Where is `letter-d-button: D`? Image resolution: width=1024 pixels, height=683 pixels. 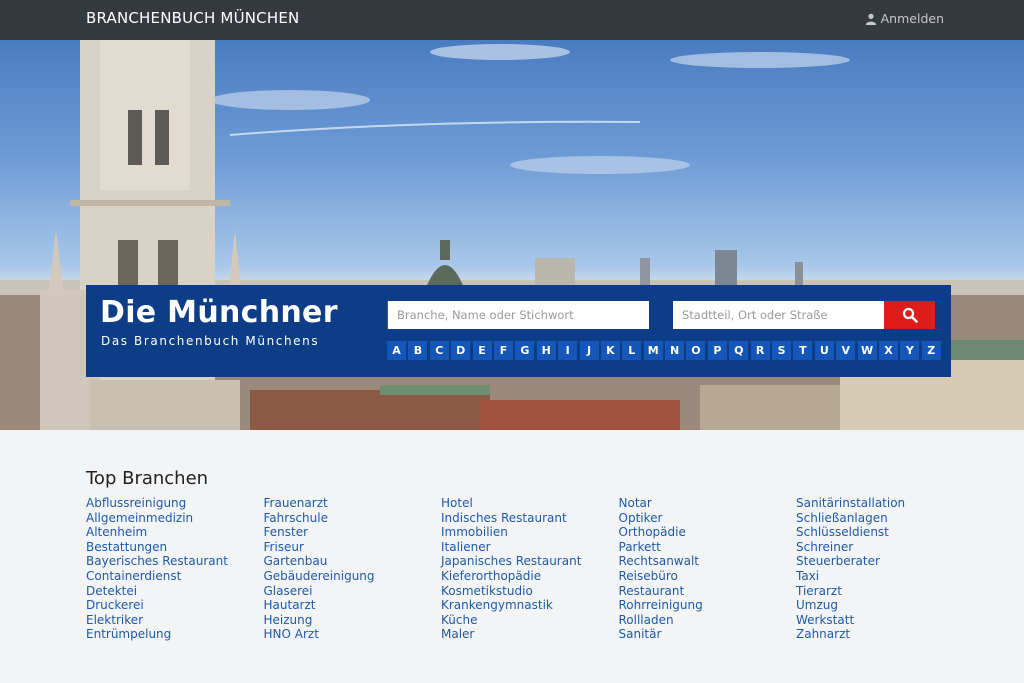 letter-d-button: D is located at coordinates (461, 350).